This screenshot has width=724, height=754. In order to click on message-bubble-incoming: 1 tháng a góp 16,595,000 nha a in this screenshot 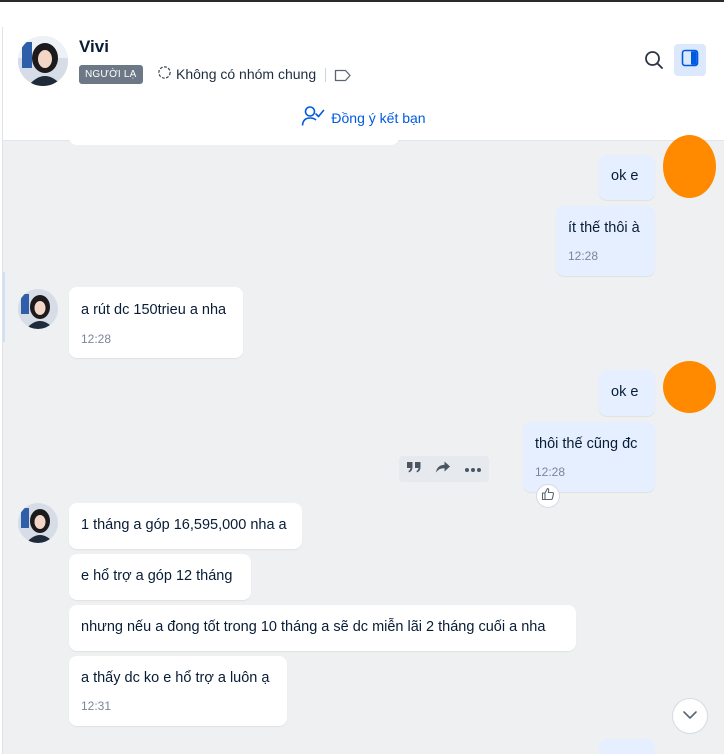, I will do `click(185, 526)`.